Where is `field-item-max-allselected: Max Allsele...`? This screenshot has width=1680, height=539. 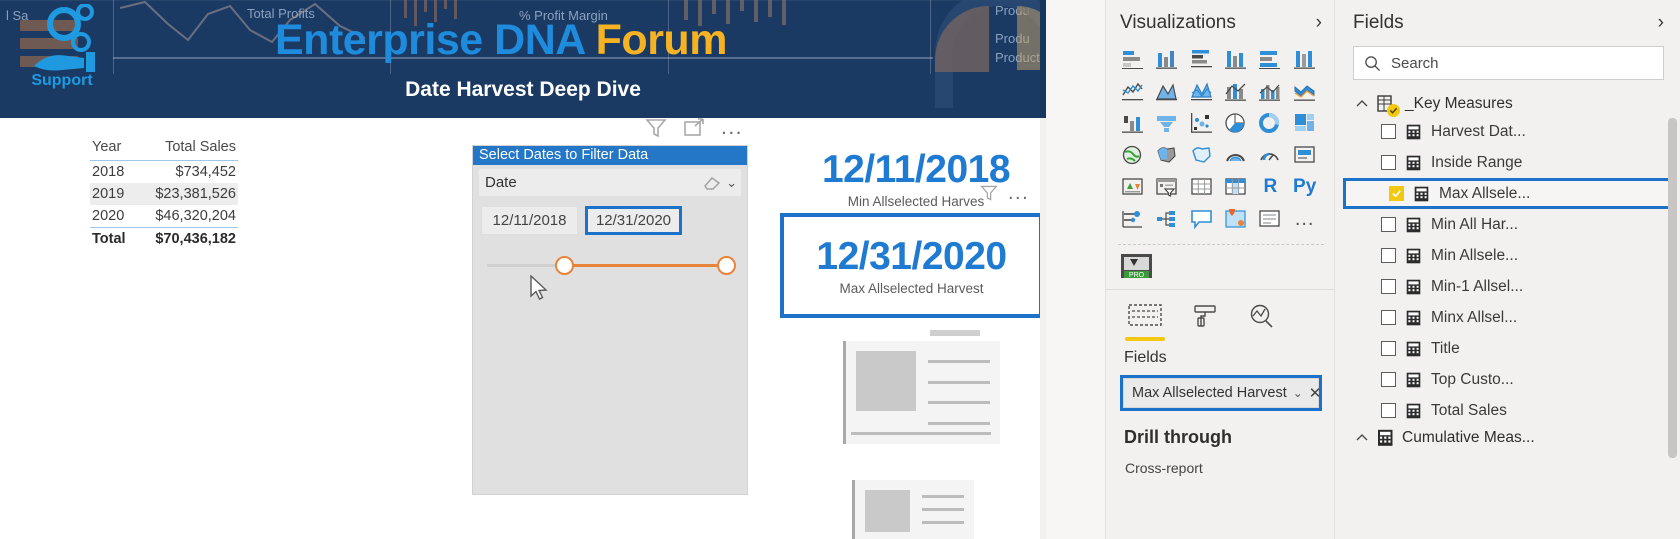
field-item-max-allselected: Max Allsele... is located at coordinates (1508, 193).